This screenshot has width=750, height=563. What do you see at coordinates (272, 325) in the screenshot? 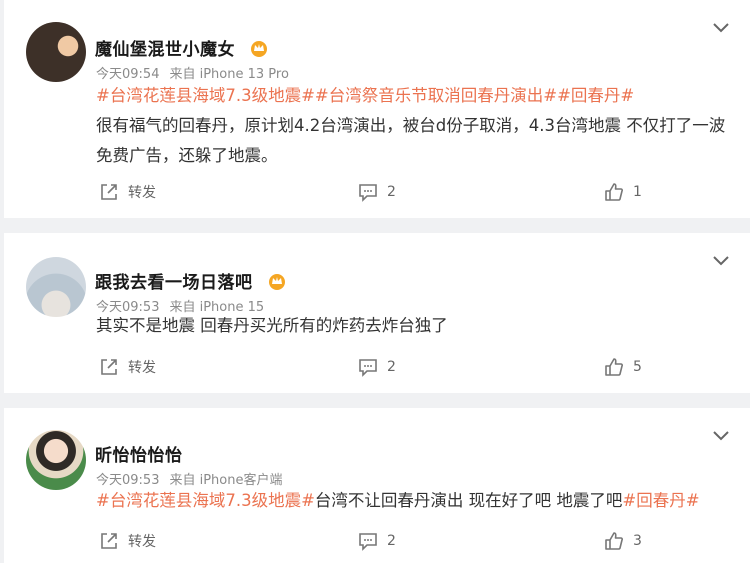
I see `comment-body-text: 其实不是地震 回春丹买光所有的炸药去炸台独了` at bounding box center [272, 325].